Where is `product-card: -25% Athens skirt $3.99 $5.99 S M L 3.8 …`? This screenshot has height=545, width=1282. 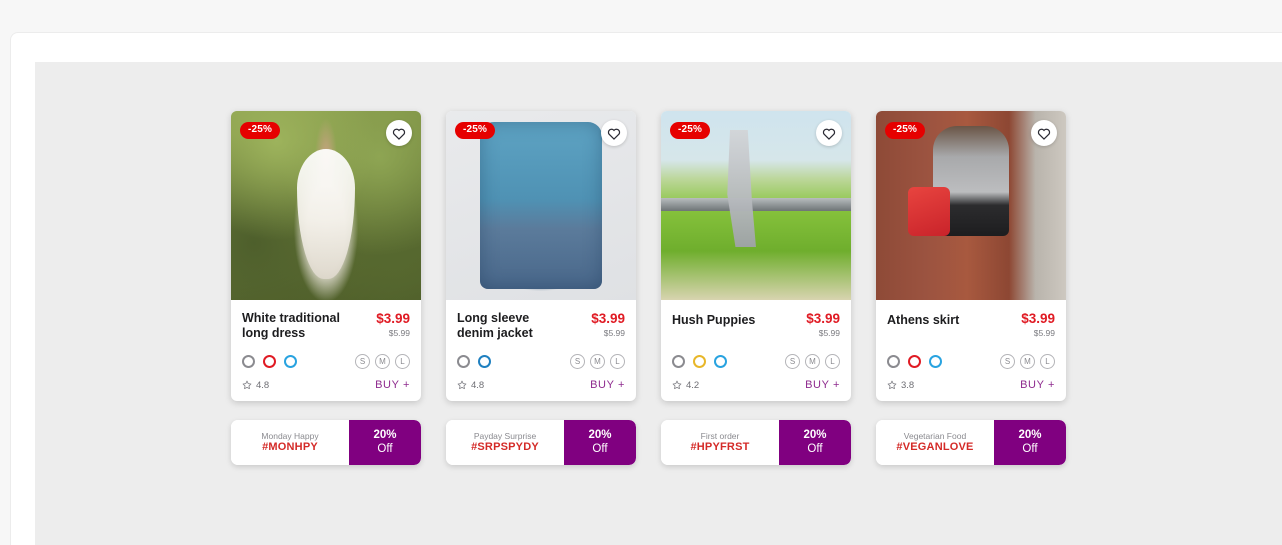 product-card: -25% Athens skirt $3.99 $5.99 S M L 3.8 … is located at coordinates (971, 256).